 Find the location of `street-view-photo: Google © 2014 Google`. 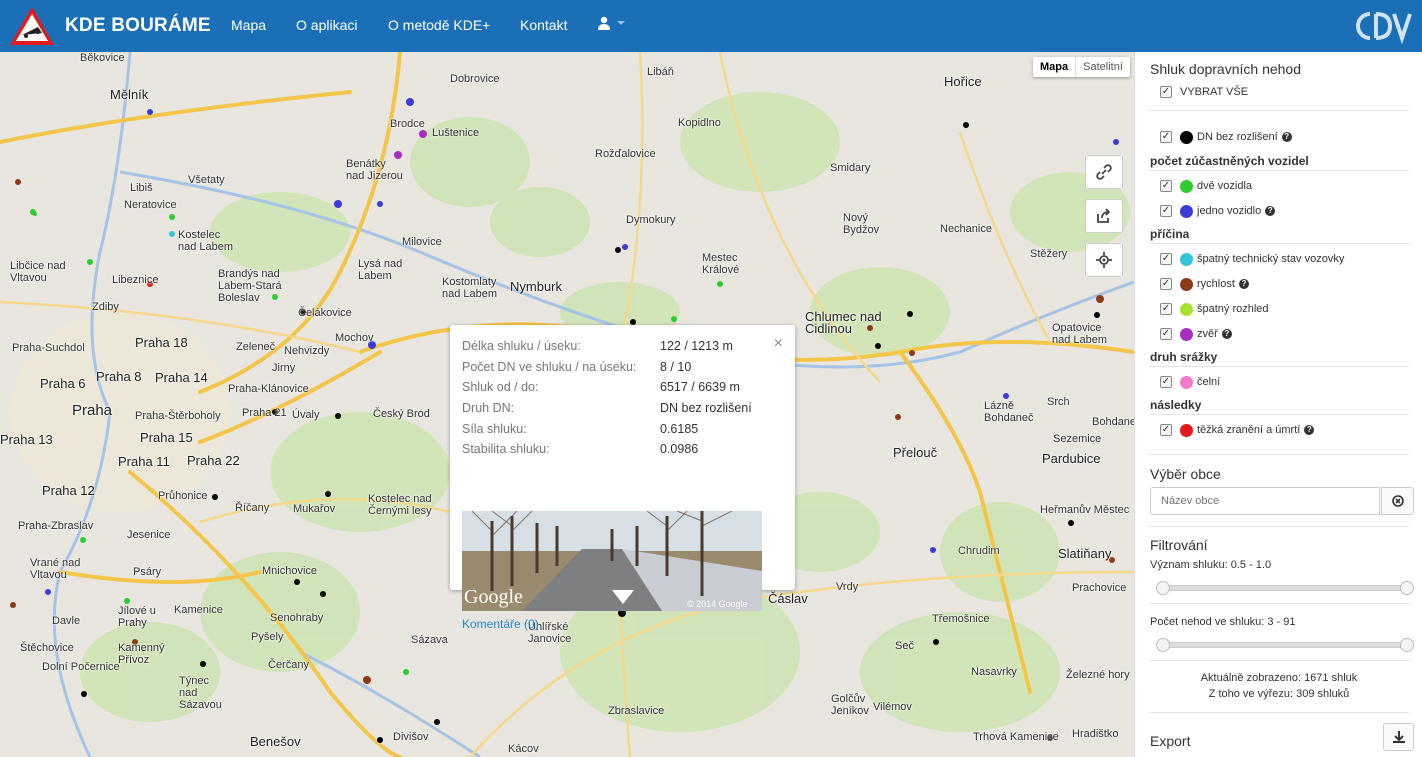

street-view-photo: Google © 2014 Google is located at coordinates (612, 561).